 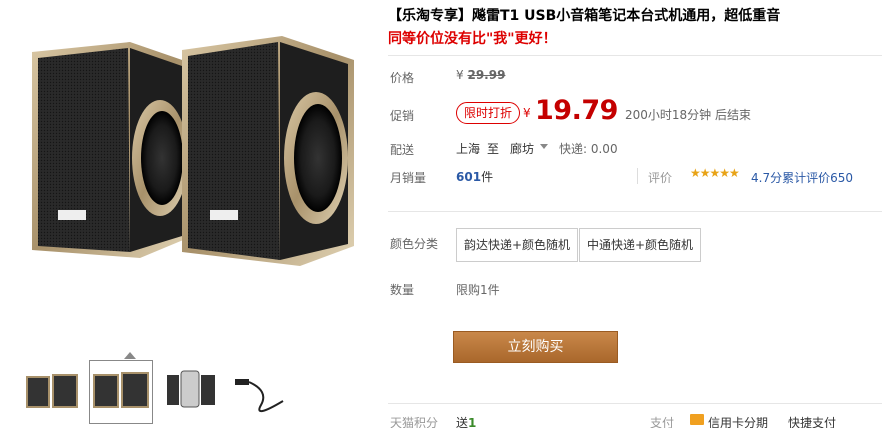 What do you see at coordinates (517, 245) in the screenshot?
I see `color-option-1: 韵达快递+颜色随机` at bounding box center [517, 245].